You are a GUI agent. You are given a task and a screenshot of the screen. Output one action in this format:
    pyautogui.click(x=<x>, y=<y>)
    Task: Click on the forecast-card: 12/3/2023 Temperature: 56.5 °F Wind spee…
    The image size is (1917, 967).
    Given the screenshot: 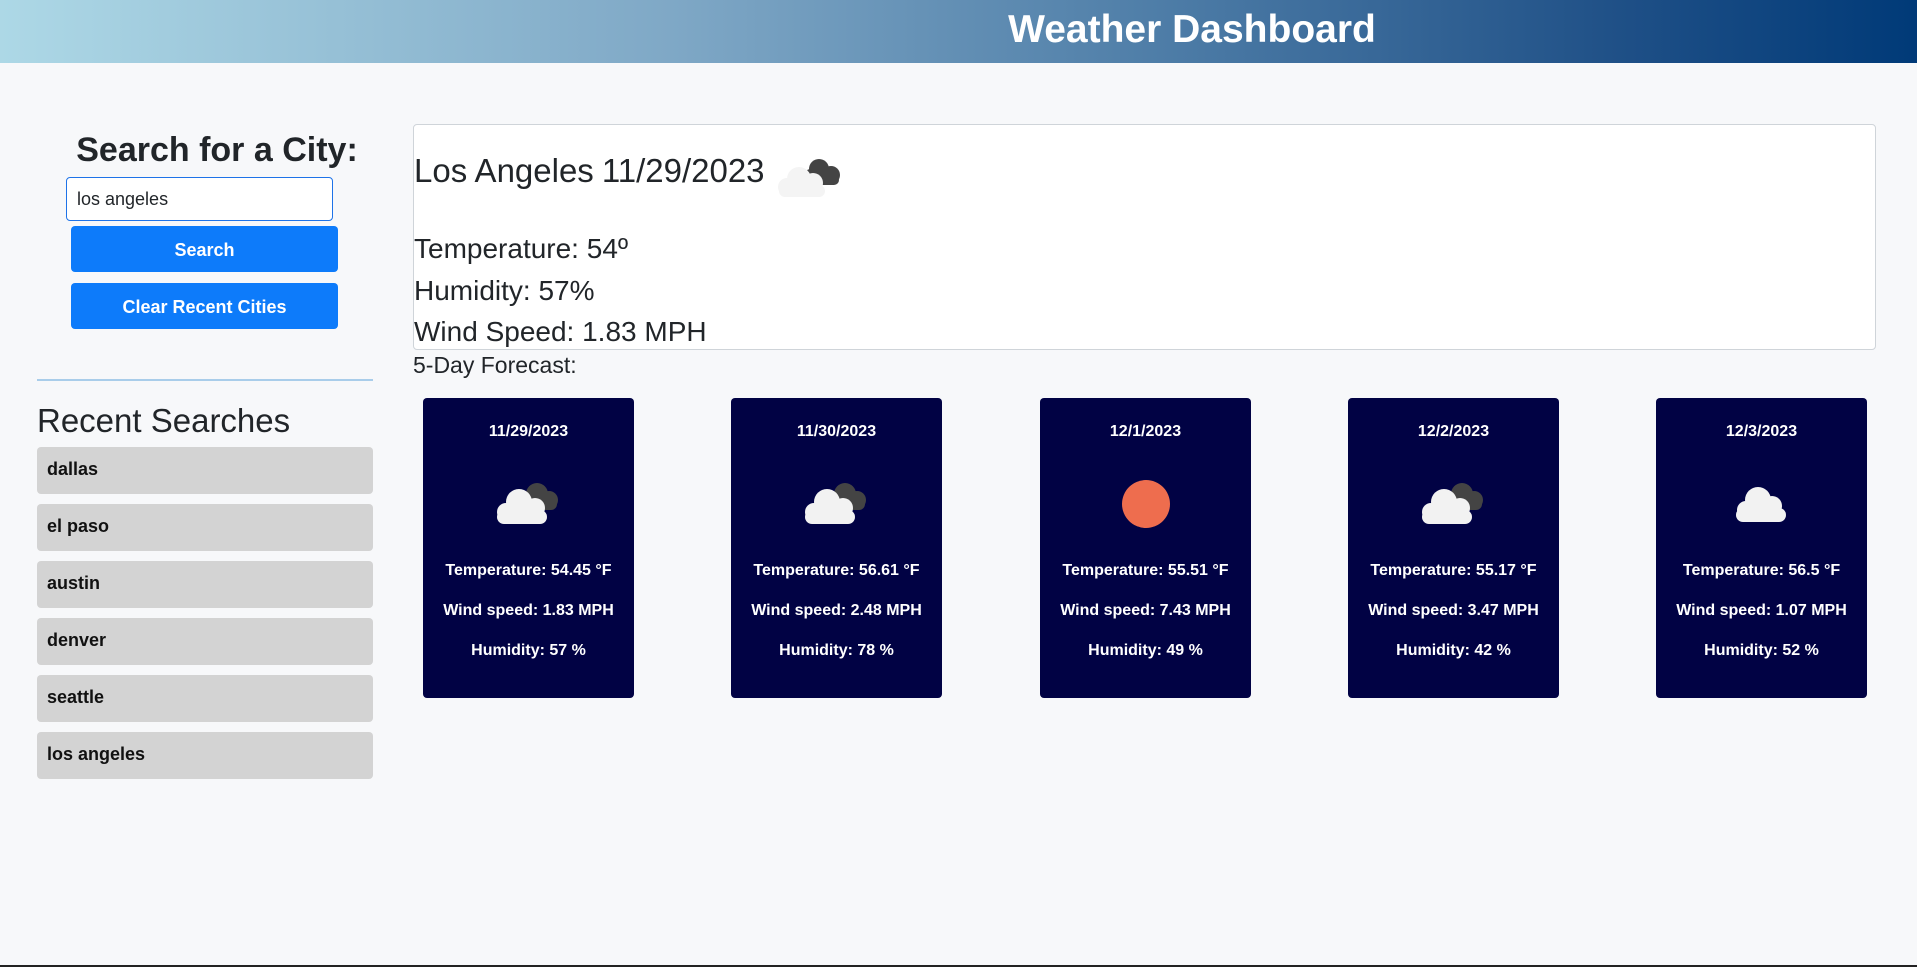 What is the action you would take?
    pyautogui.click(x=1761, y=548)
    